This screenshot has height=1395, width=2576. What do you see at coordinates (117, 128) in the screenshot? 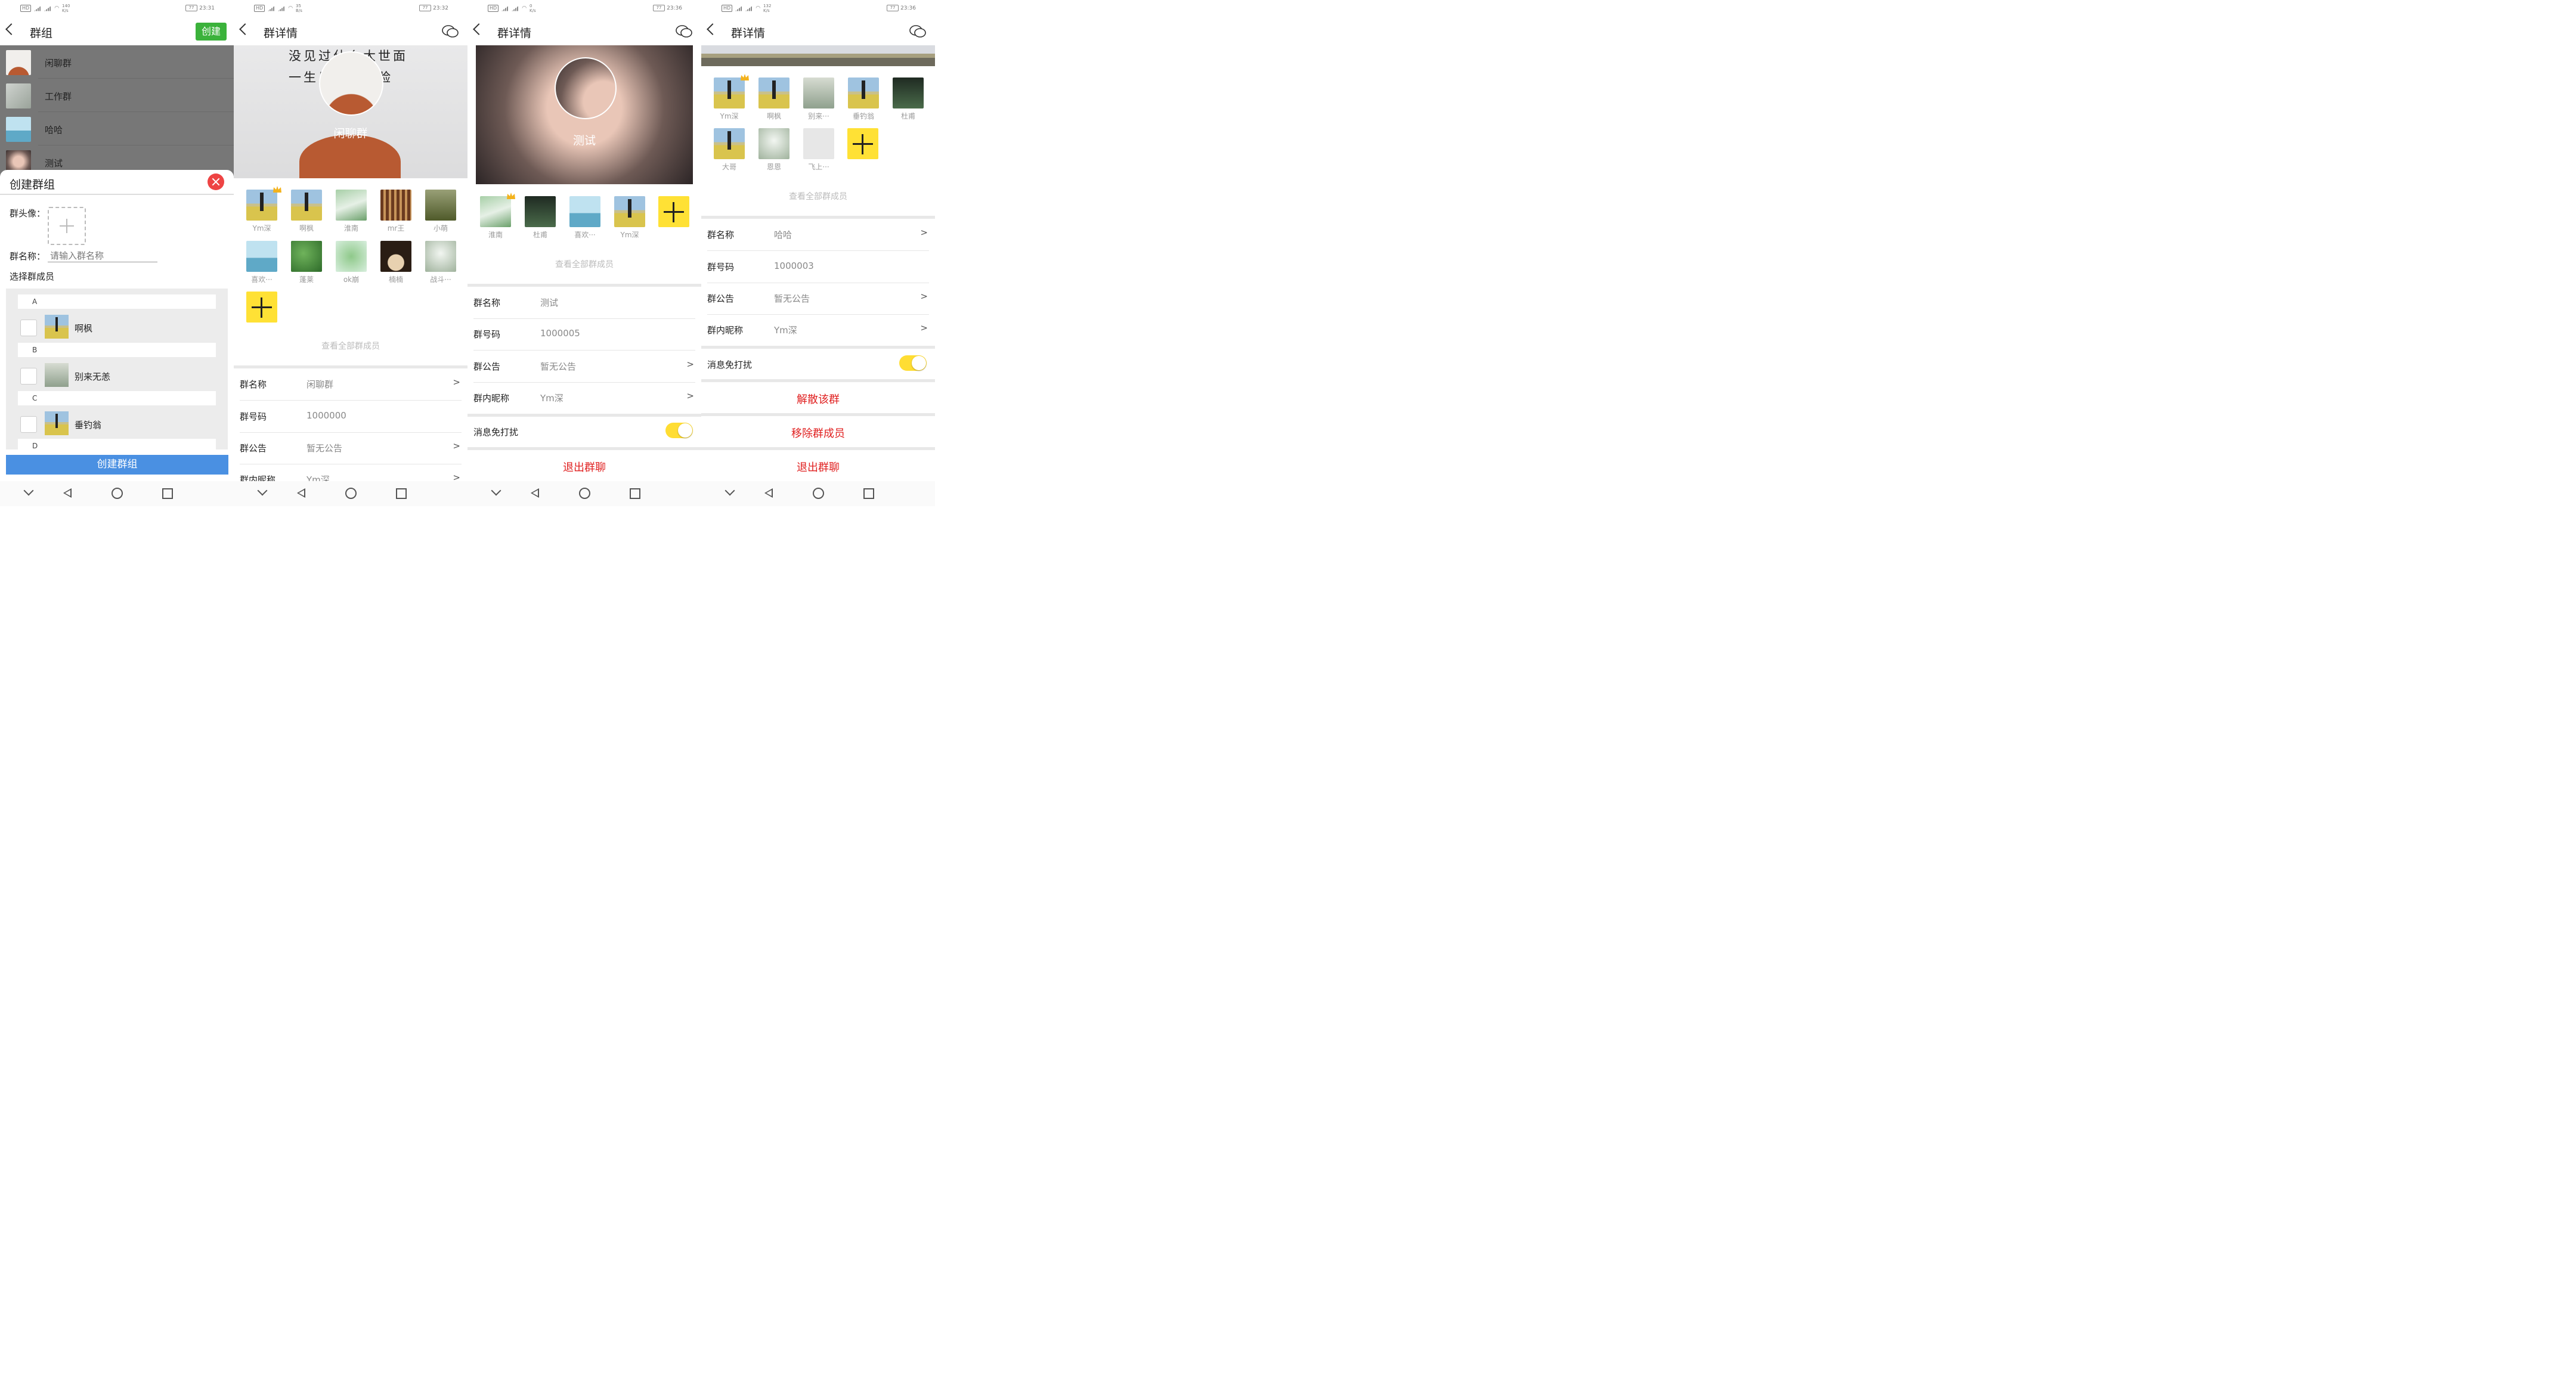
I see `group-item: 哈哈` at bounding box center [117, 128].